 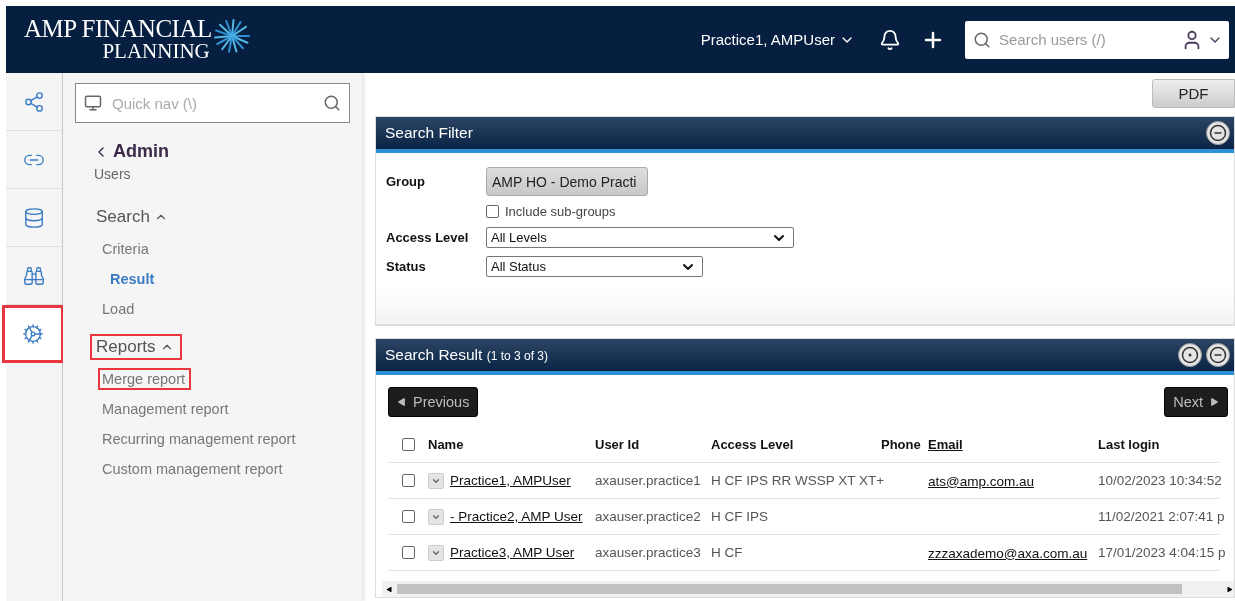 What do you see at coordinates (389, 589) in the screenshot?
I see `scroll-left-icon` at bounding box center [389, 589].